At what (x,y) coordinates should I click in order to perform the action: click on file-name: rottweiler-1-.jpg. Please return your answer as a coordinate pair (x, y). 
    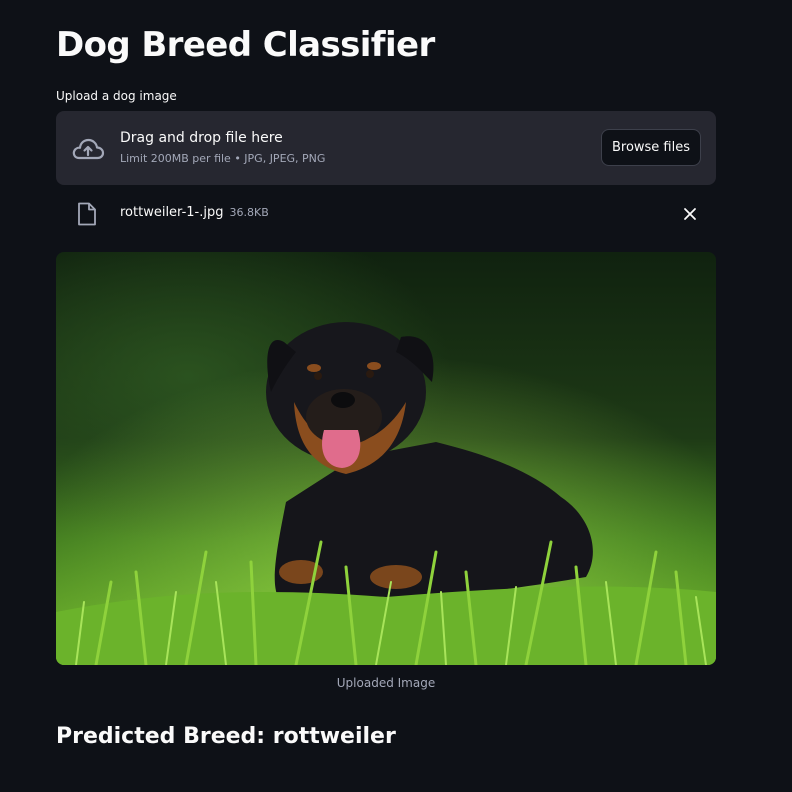
    Looking at the image, I should click on (172, 212).